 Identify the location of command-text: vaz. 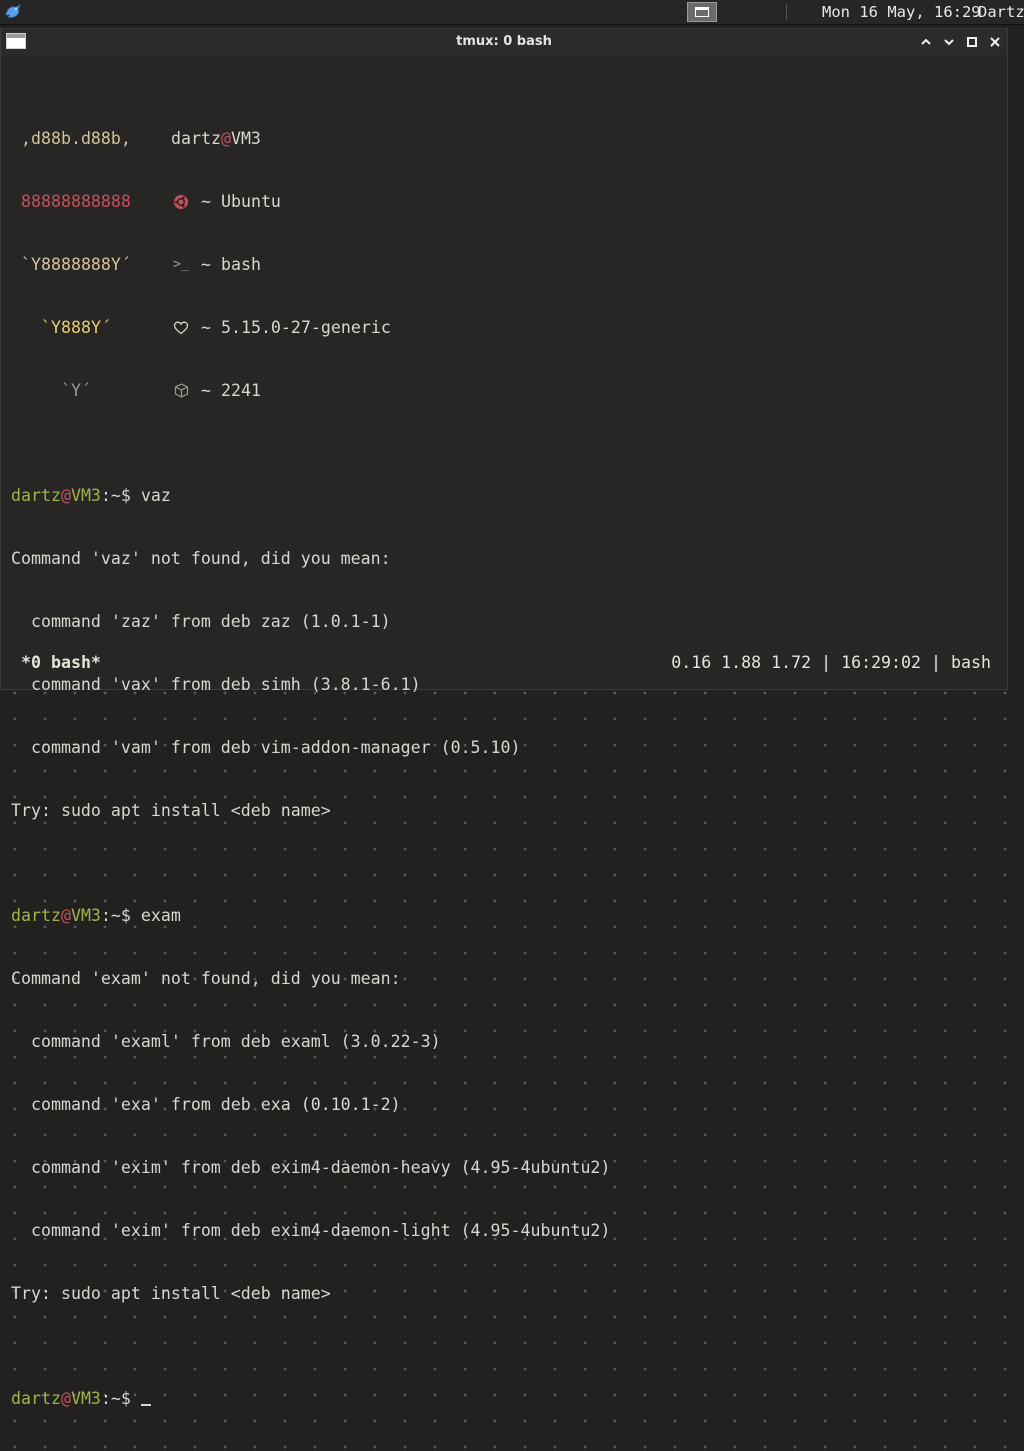
(155, 495).